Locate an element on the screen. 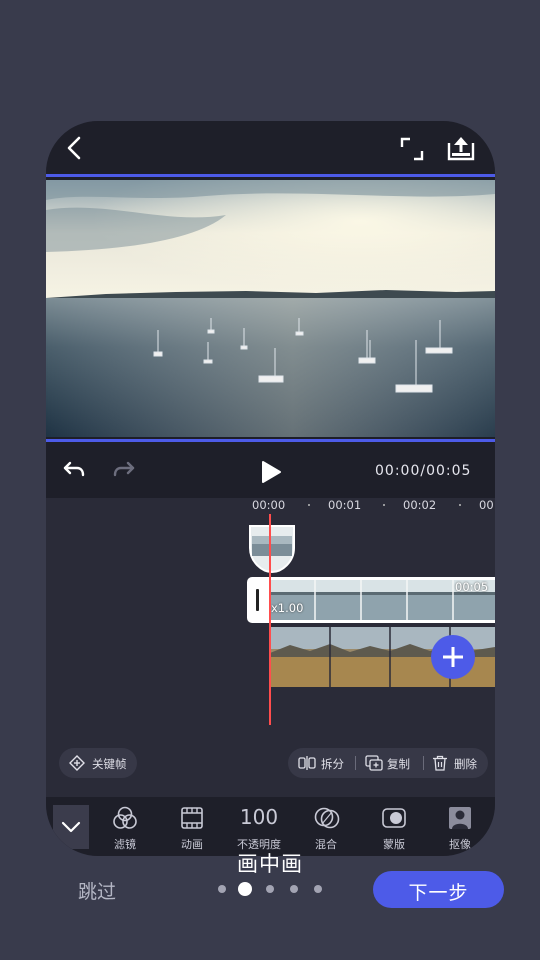  ruler-label: 00 is located at coordinates (486, 505).